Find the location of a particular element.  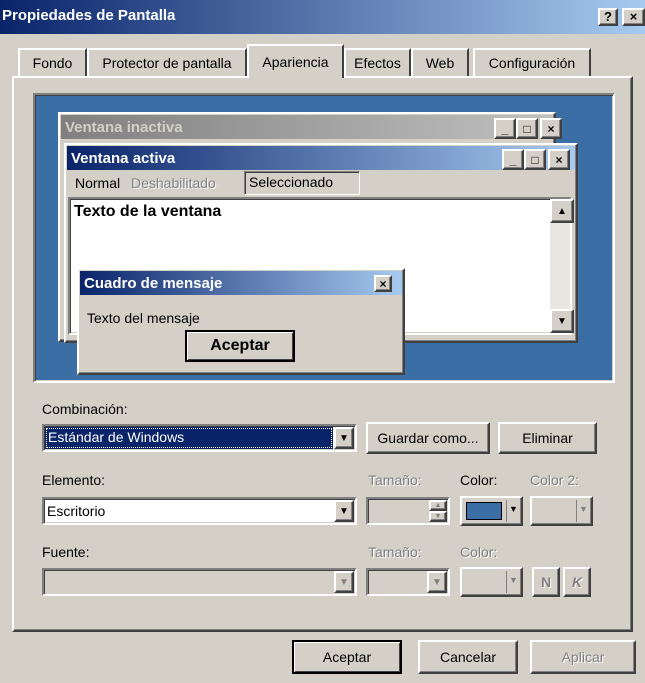

item-color-button: ▼ is located at coordinates (491, 511).